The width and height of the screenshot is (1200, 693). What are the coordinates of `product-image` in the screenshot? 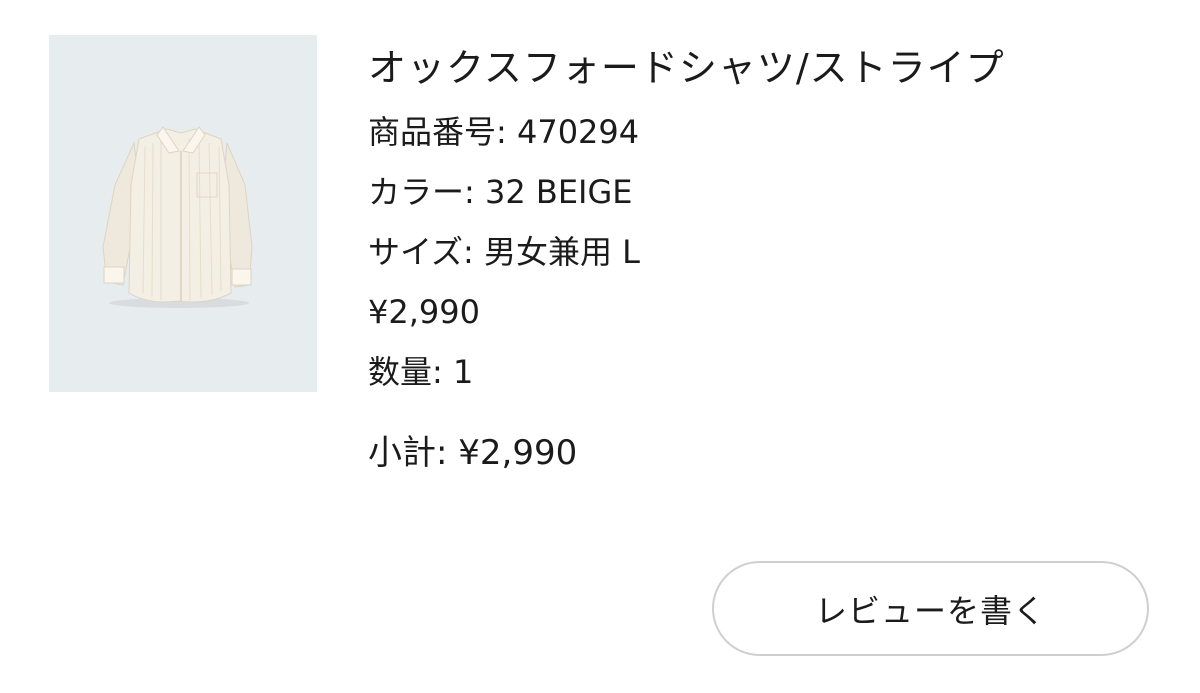 It's located at (183, 213).